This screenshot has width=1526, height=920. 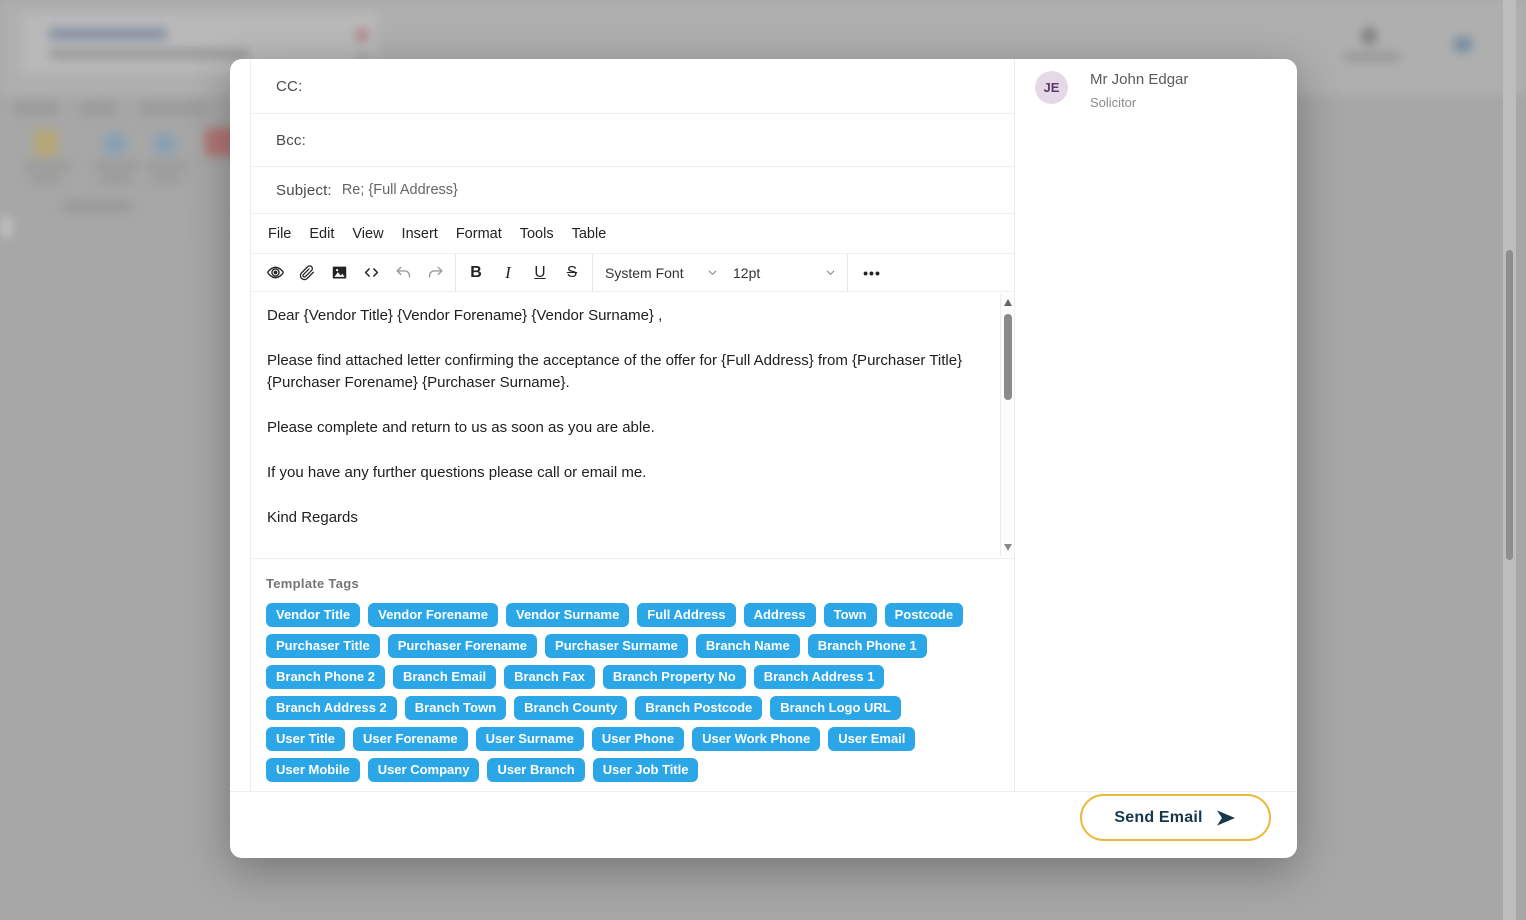 I want to click on sender-name: Mr John Edgar, so click(x=1139, y=79).